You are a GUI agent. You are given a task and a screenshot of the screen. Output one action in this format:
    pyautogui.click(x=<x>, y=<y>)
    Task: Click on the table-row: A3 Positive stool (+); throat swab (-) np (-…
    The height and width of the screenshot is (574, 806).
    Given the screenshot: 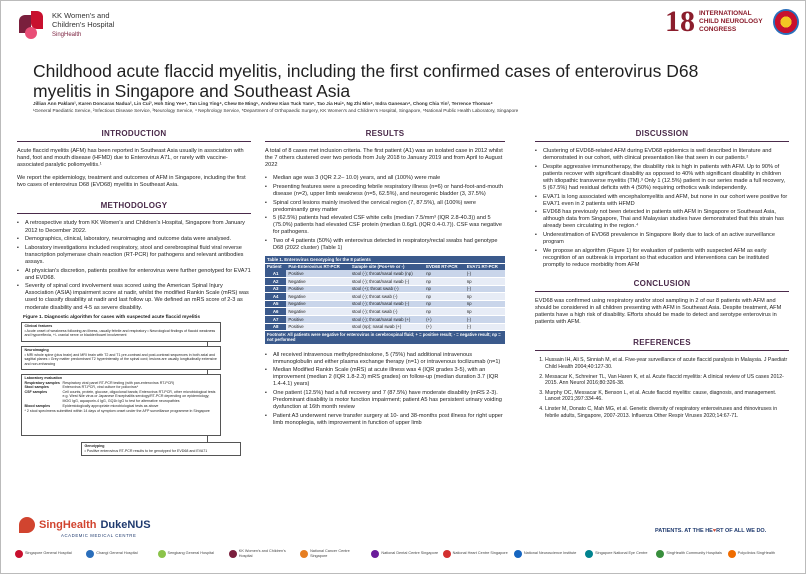 What is the action you would take?
    pyautogui.click(x=385, y=289)
    